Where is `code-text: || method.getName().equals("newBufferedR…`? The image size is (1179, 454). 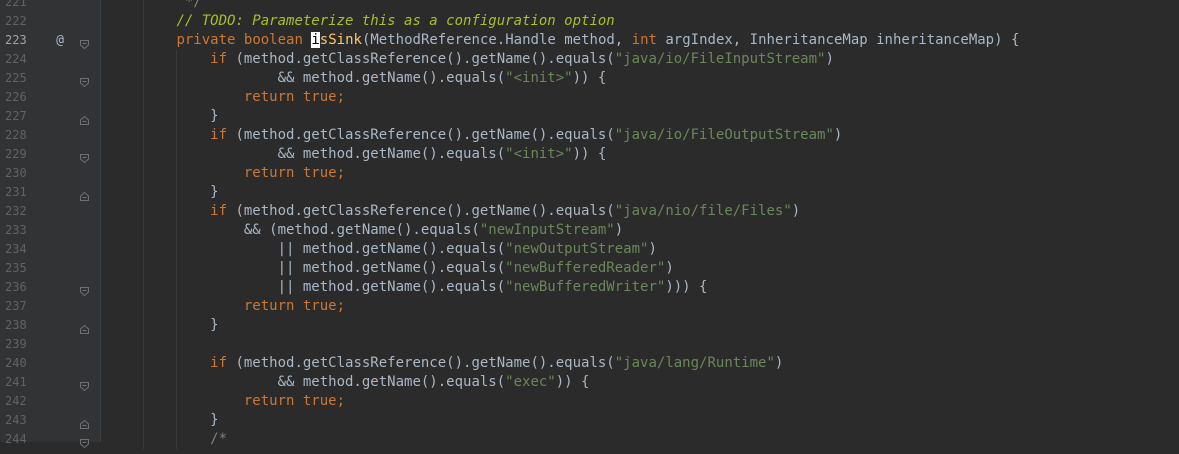 code-text: || method.getName().equals("newBufferedR… is located at coordinates (391, 268).